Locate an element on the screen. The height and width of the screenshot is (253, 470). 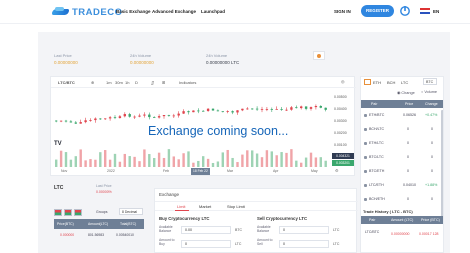
buy-amount-input: 0 is located at coordinates (206, 244).